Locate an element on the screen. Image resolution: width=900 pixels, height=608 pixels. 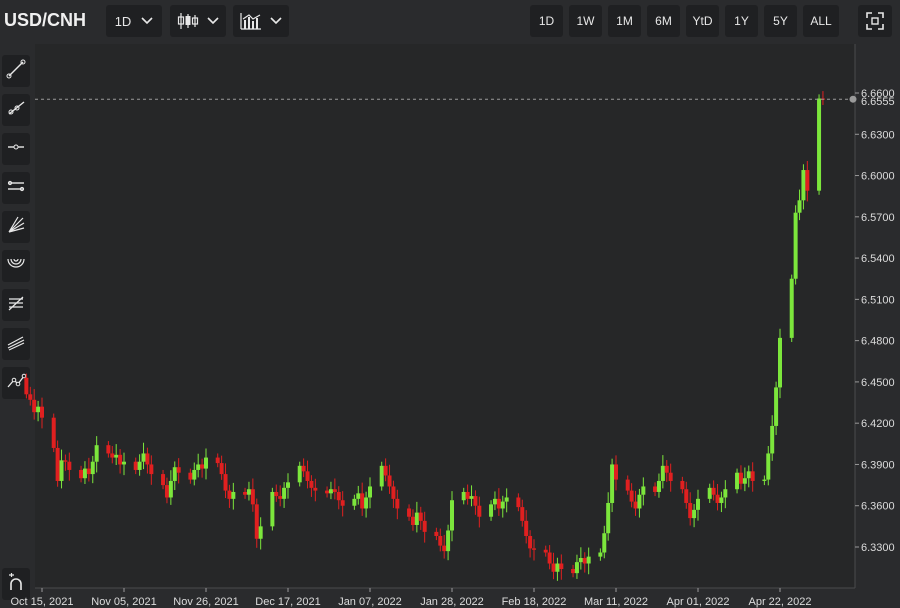
range-1w-button: 1W is located at coordinates (585, 21).